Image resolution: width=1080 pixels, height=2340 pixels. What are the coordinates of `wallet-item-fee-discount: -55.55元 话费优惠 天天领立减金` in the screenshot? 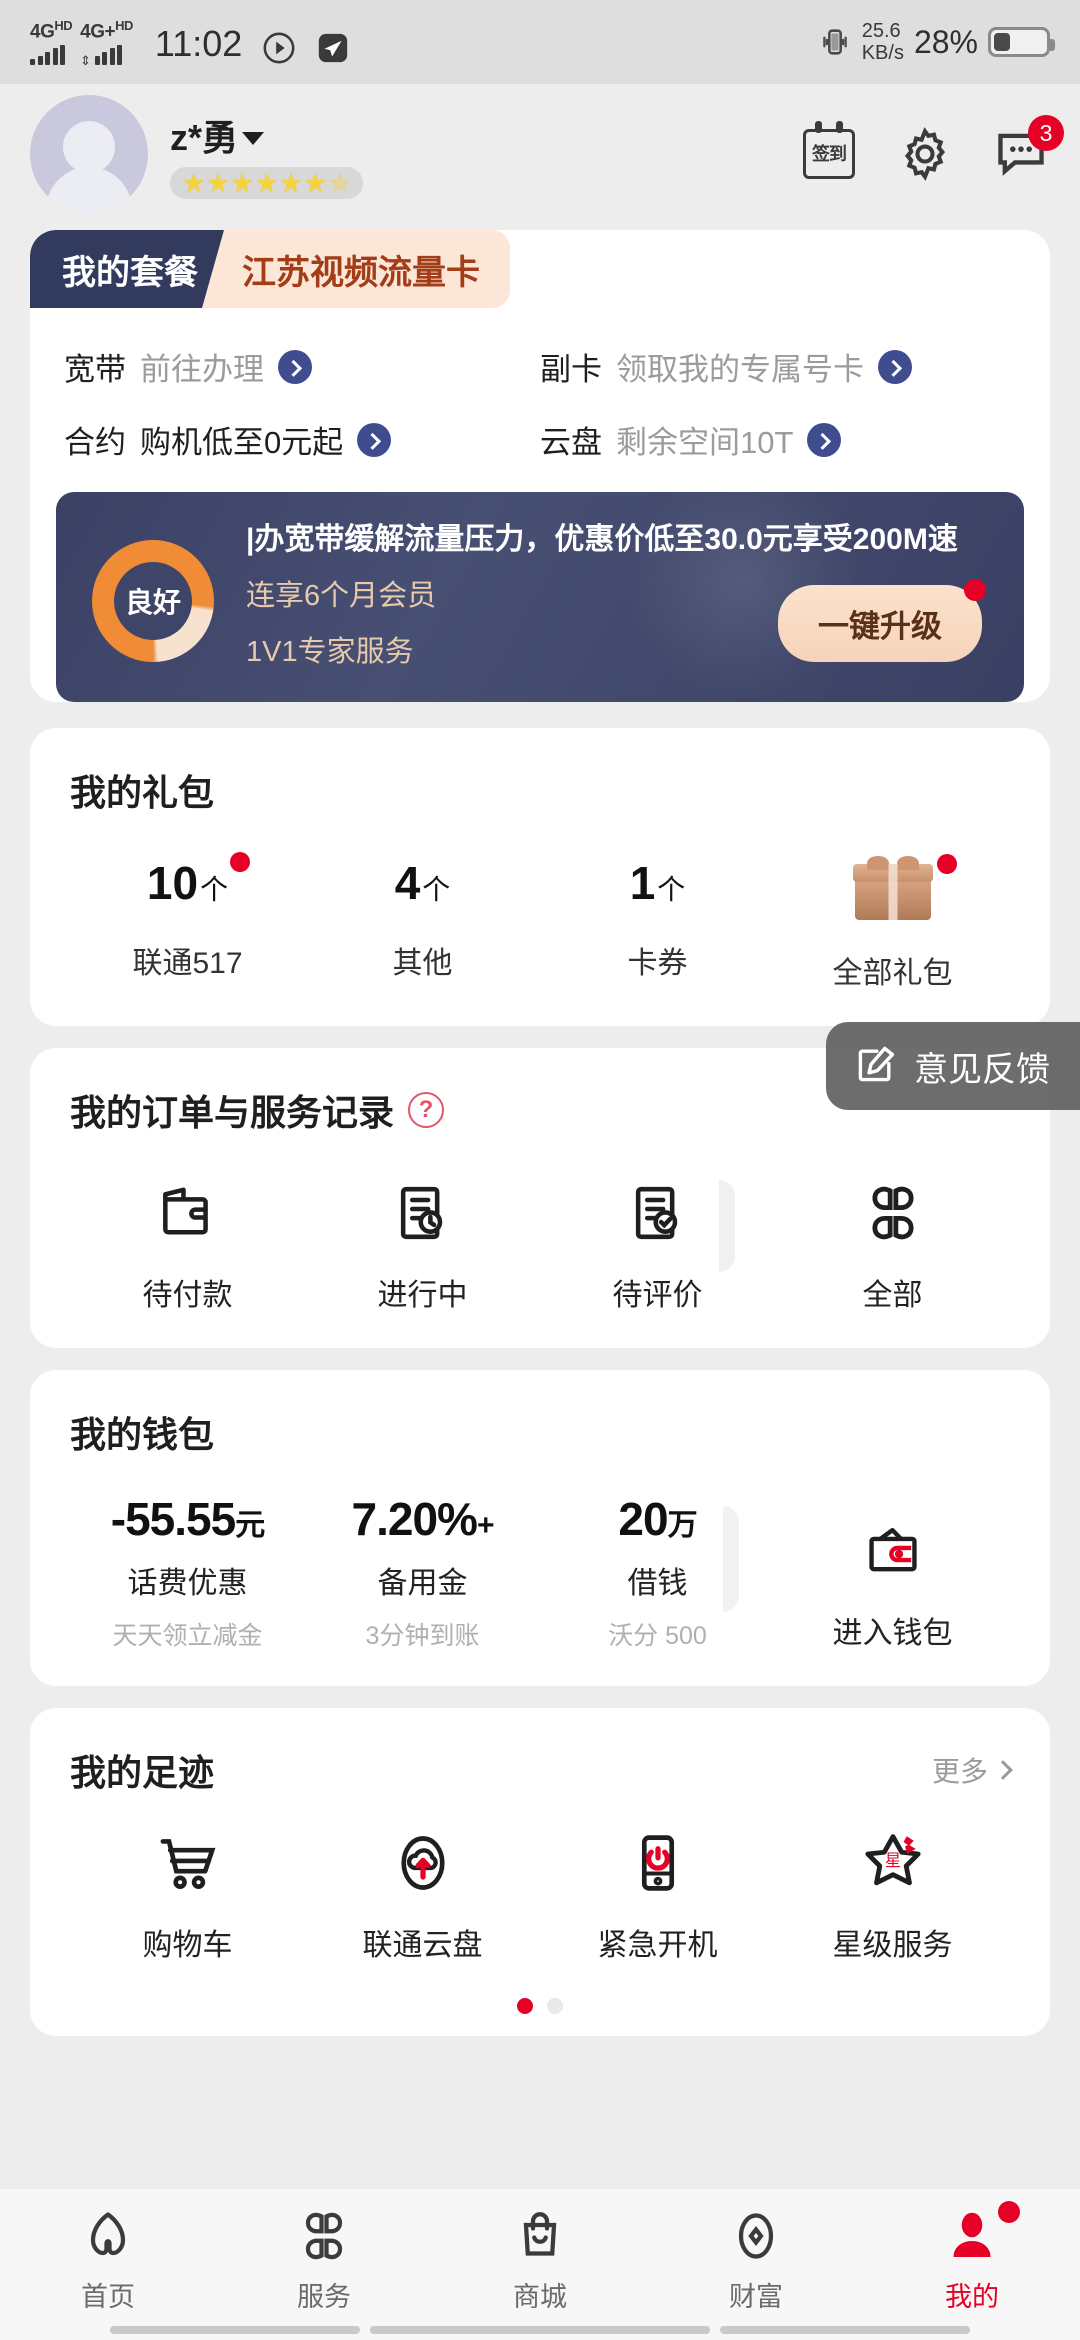 It's located at (187, 1572).